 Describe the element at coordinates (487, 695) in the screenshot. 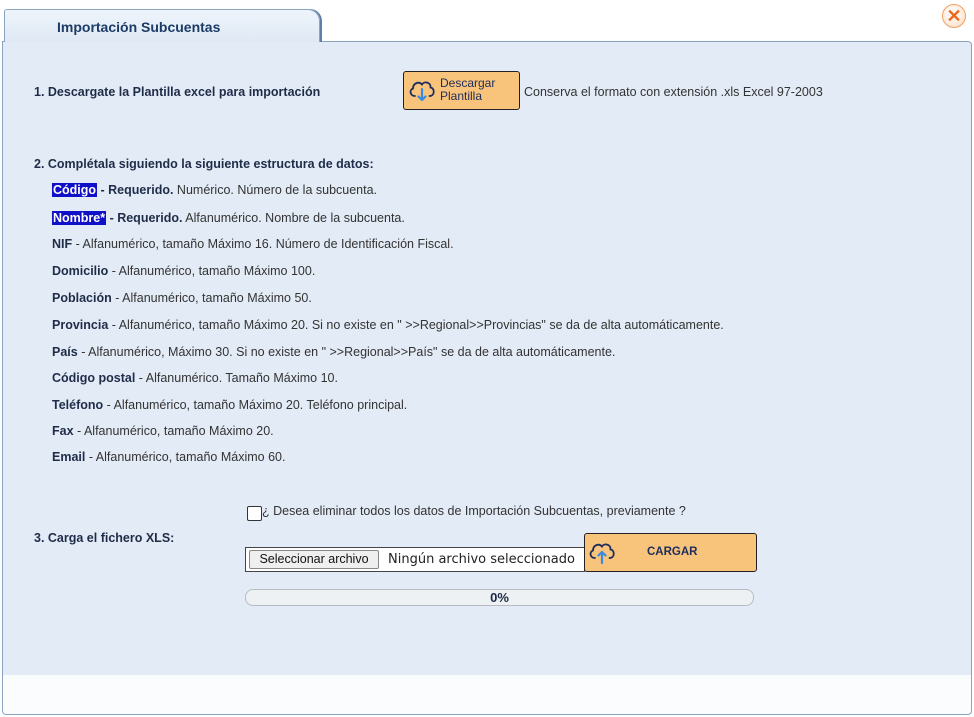

I see `panel-footer` at that location.